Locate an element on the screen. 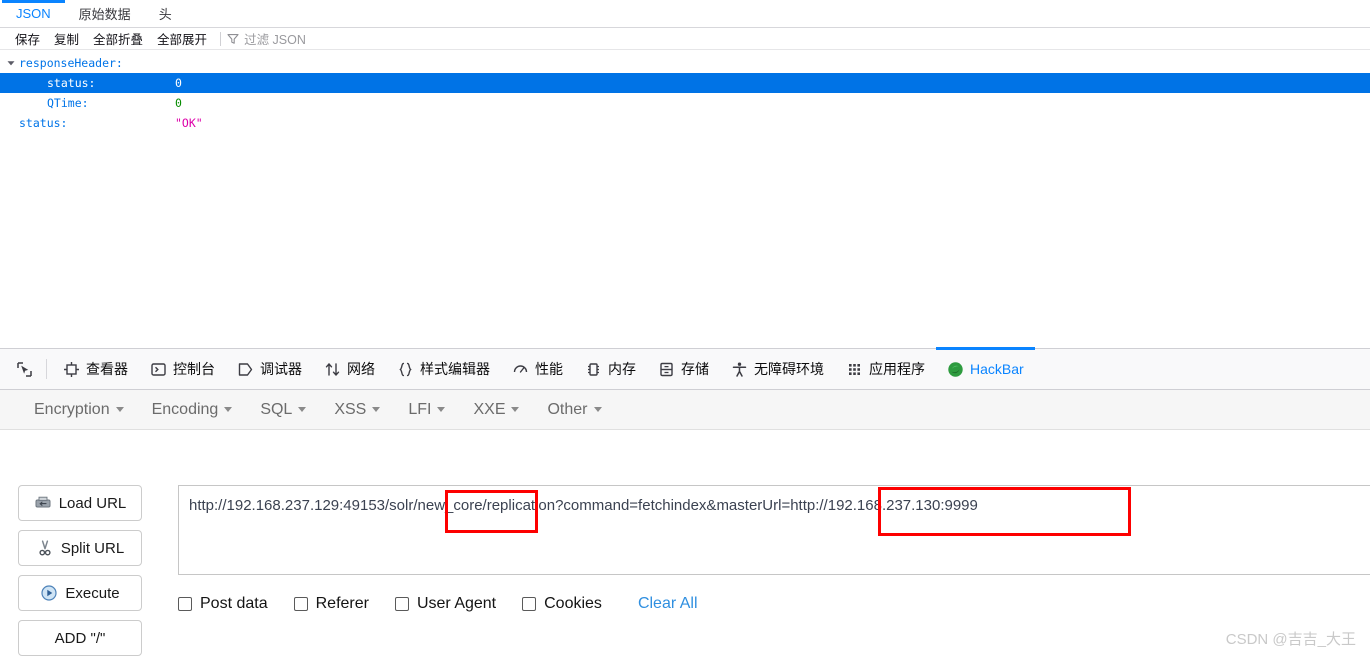 The height and width of the screenshot is (657, 1370). tab-performance-label: 性能 is located at coordinates (549, 369).